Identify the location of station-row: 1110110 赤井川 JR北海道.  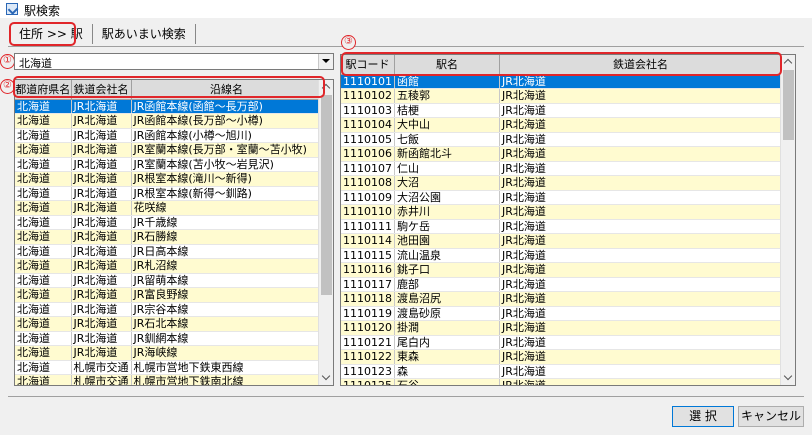
(561, 212).